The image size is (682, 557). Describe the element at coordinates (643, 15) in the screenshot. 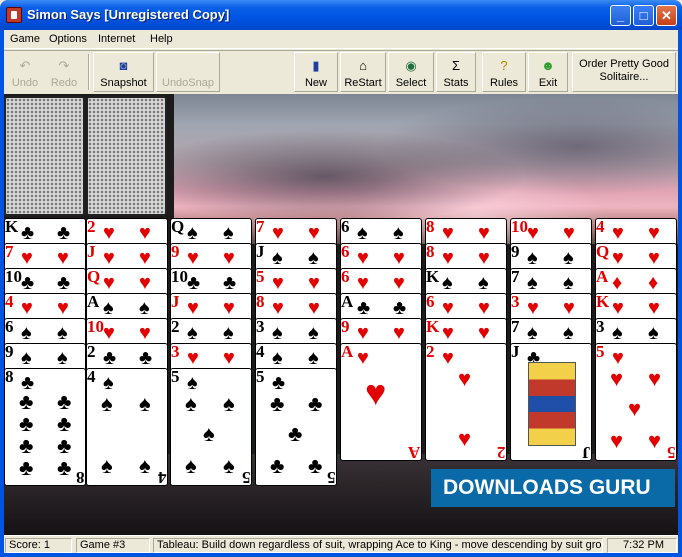

I see `maximize-button: □` at that location.